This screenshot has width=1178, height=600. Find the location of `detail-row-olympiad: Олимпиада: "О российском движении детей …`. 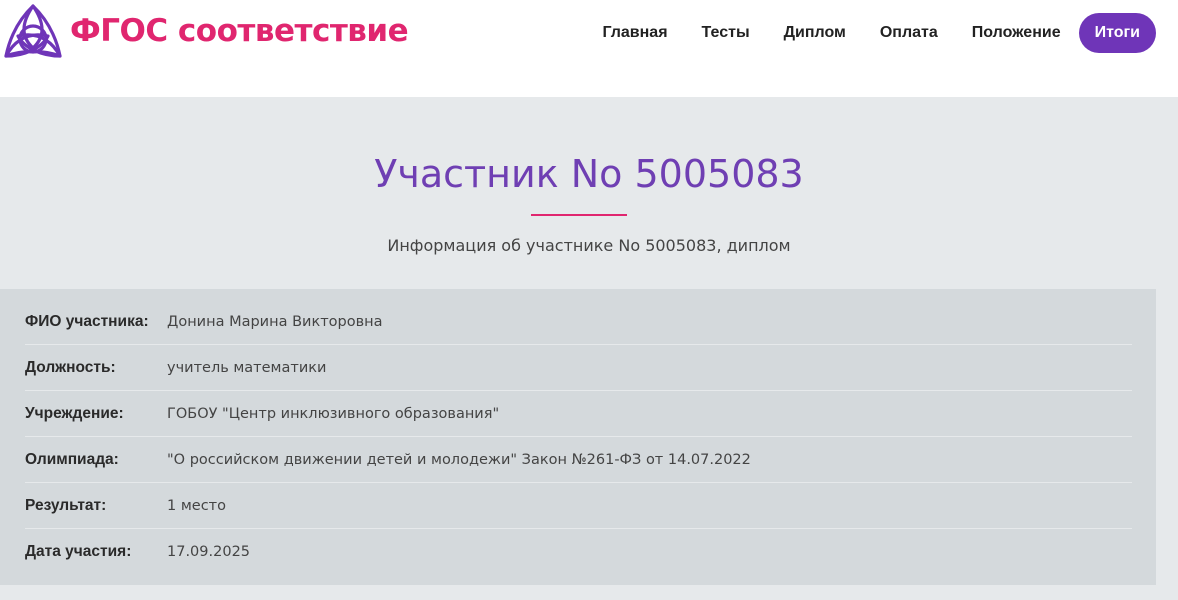

detail-row-olympiad: Олимпиада: "О российском движении детей … is located at coordinates (578, 460).